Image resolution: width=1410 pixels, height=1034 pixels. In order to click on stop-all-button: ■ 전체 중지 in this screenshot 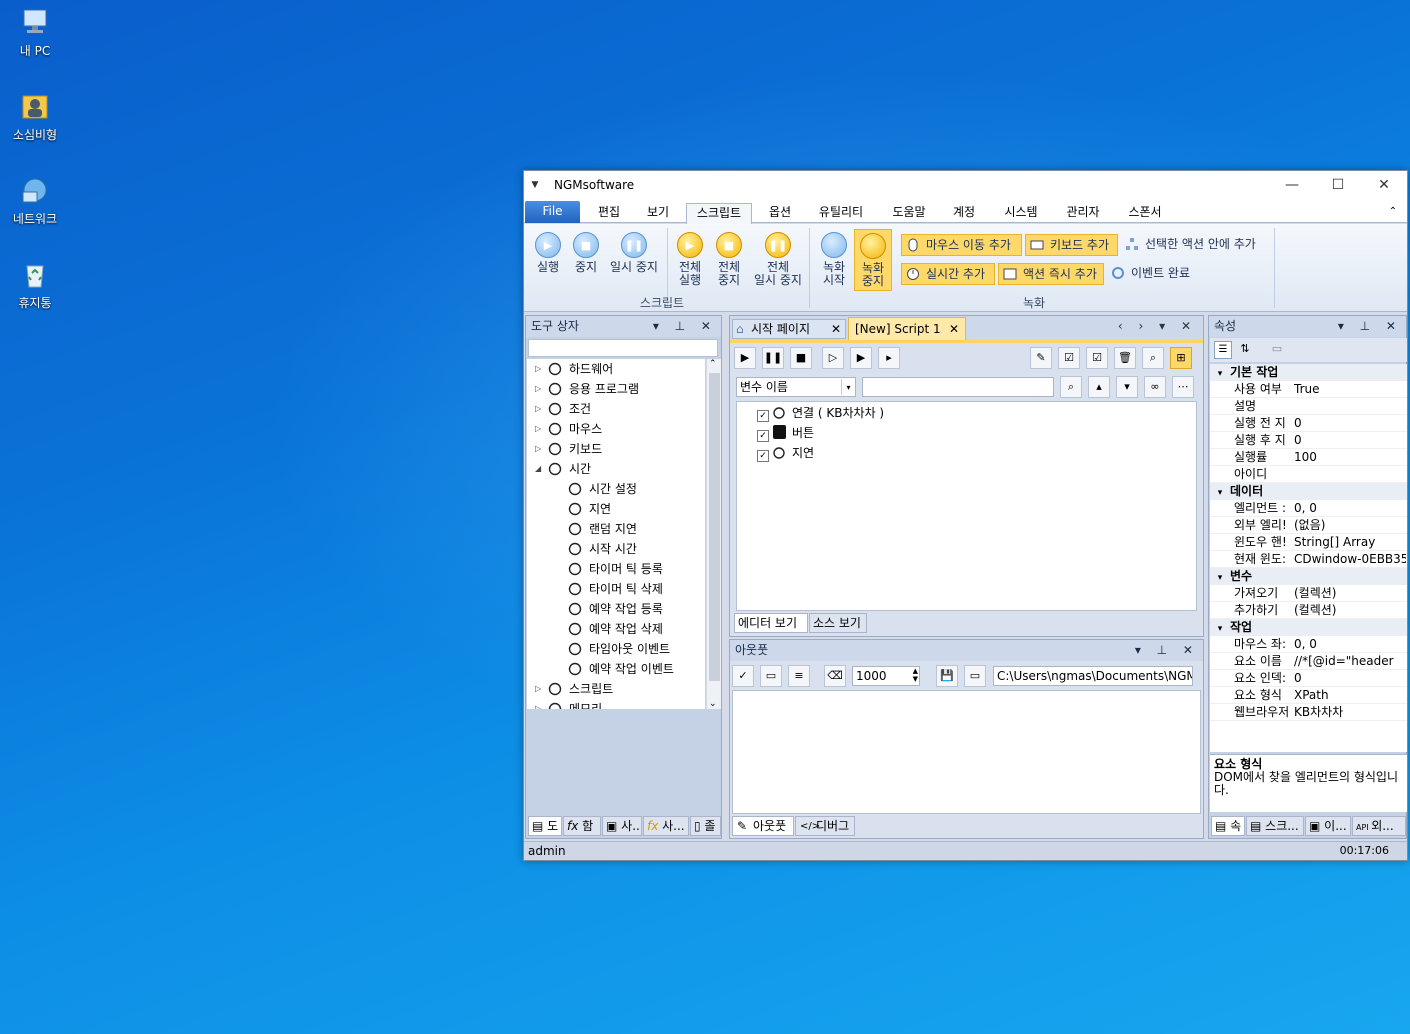, I will do `click(729, 259)`.